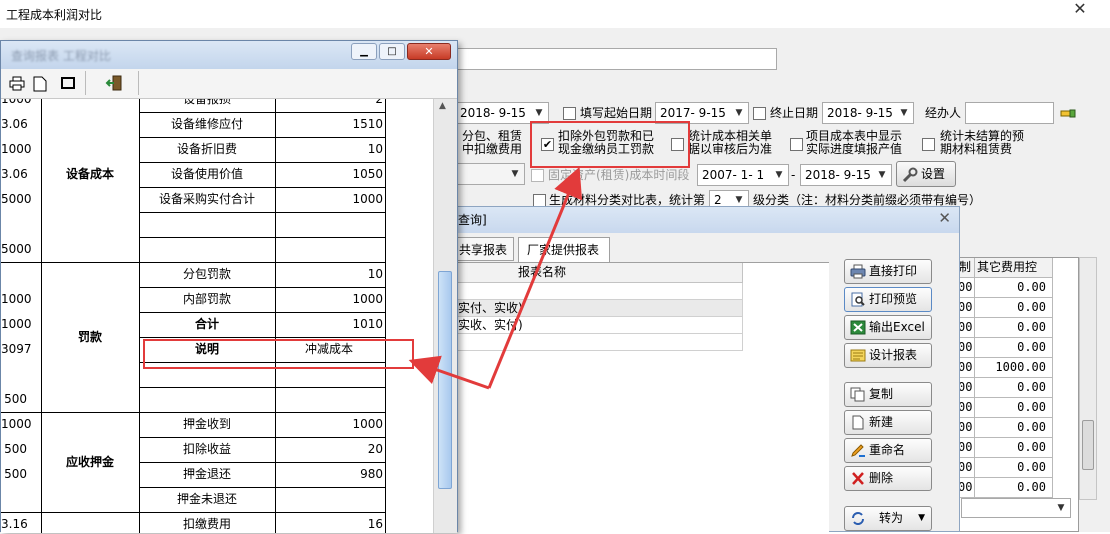 This screenshot has width=1110, height=534. I want to click on arrow-to-row, so click(449, 372).